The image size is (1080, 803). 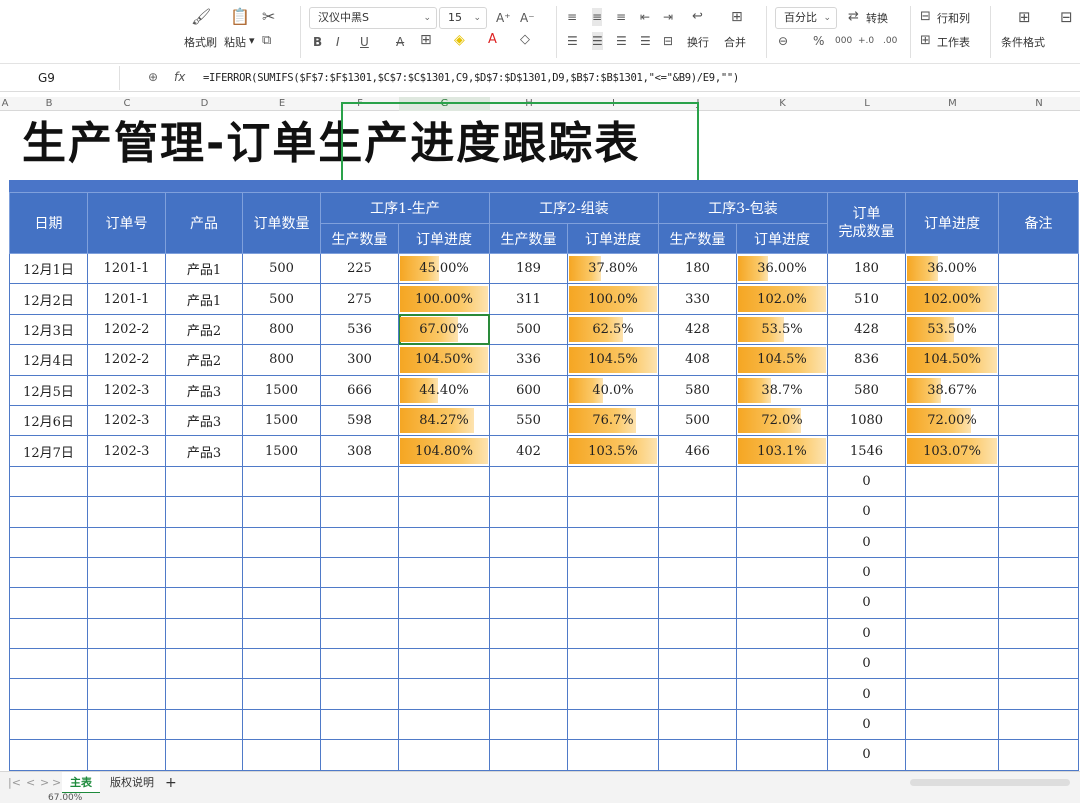 I want to click on cell-p3-progress: 72.0%, so click(x=782, y=420).